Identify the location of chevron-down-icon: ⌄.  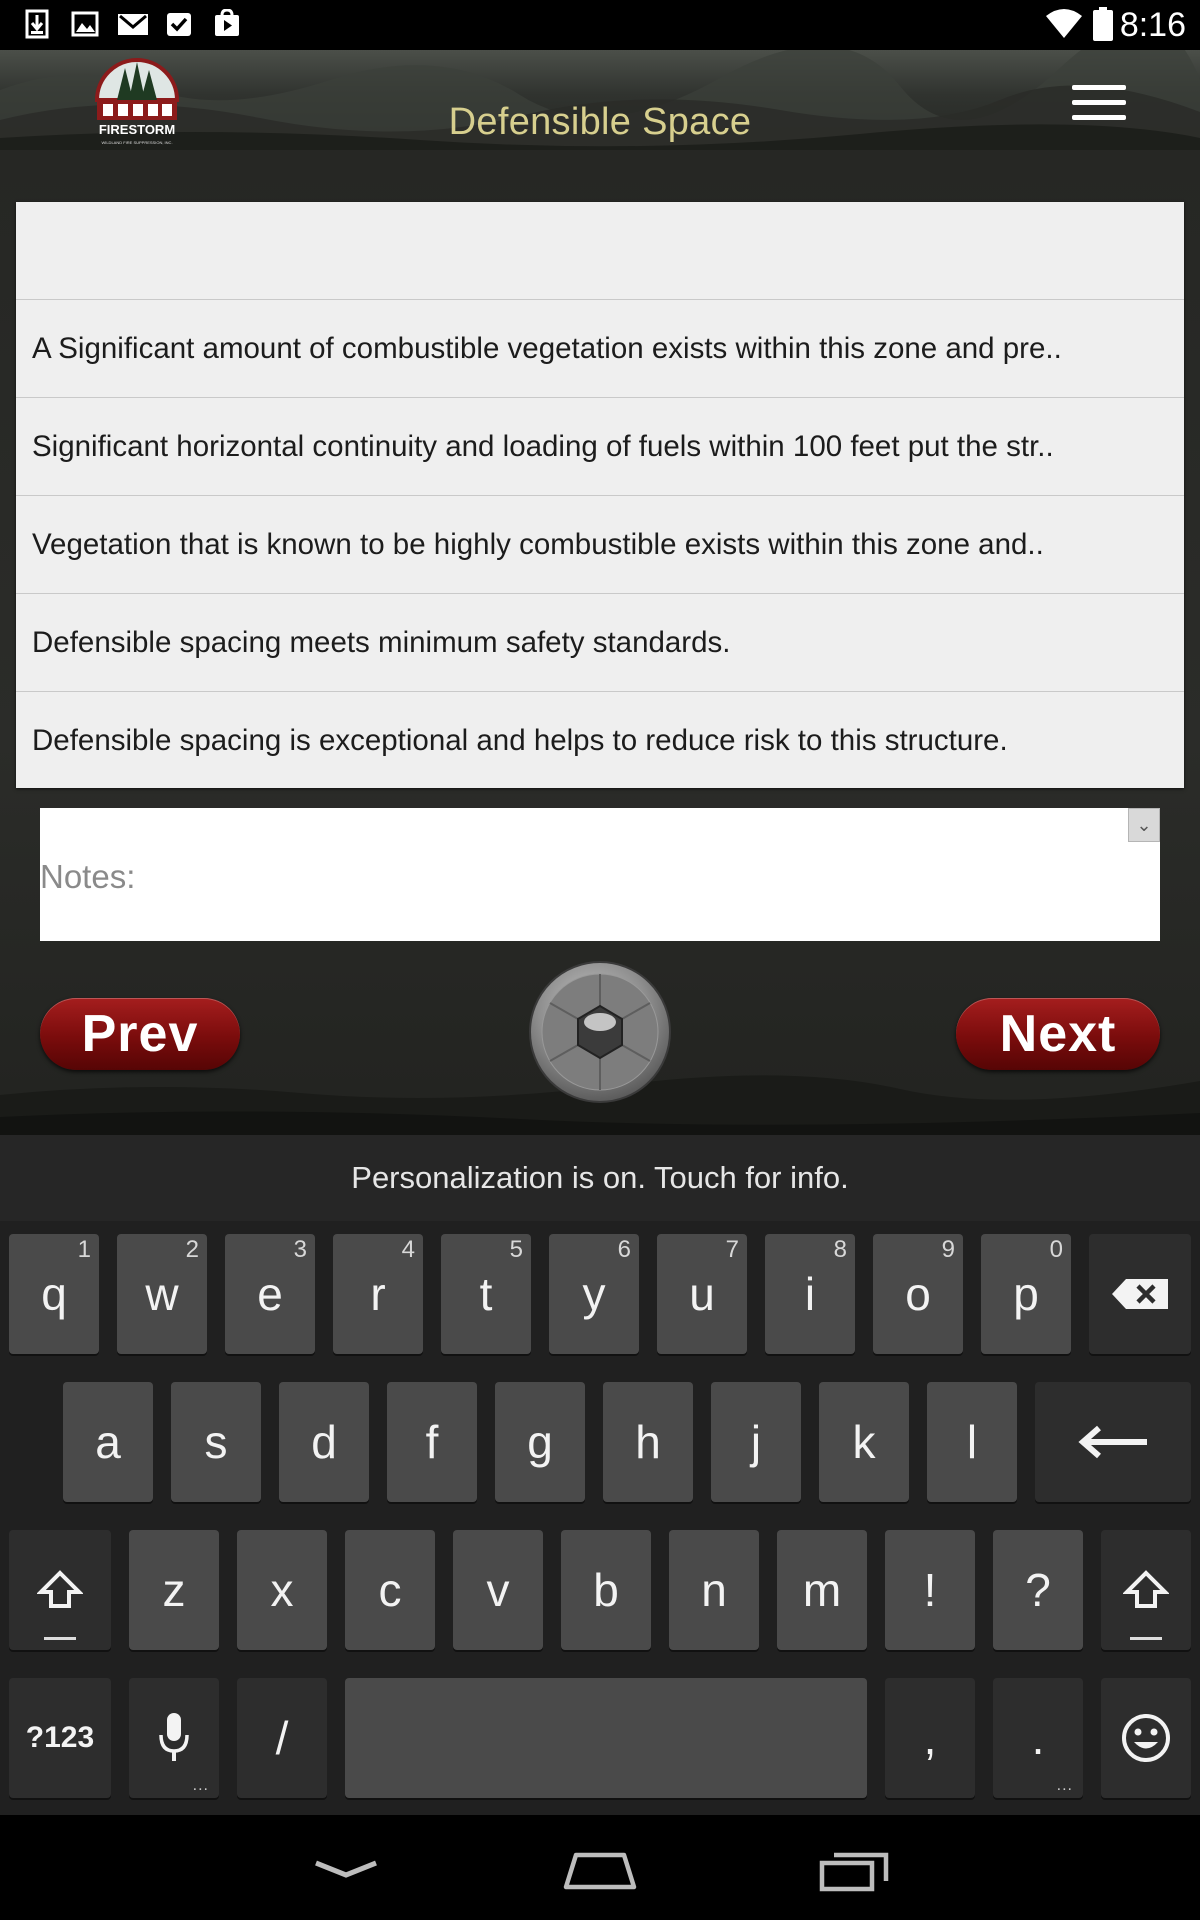
(1144, 825).